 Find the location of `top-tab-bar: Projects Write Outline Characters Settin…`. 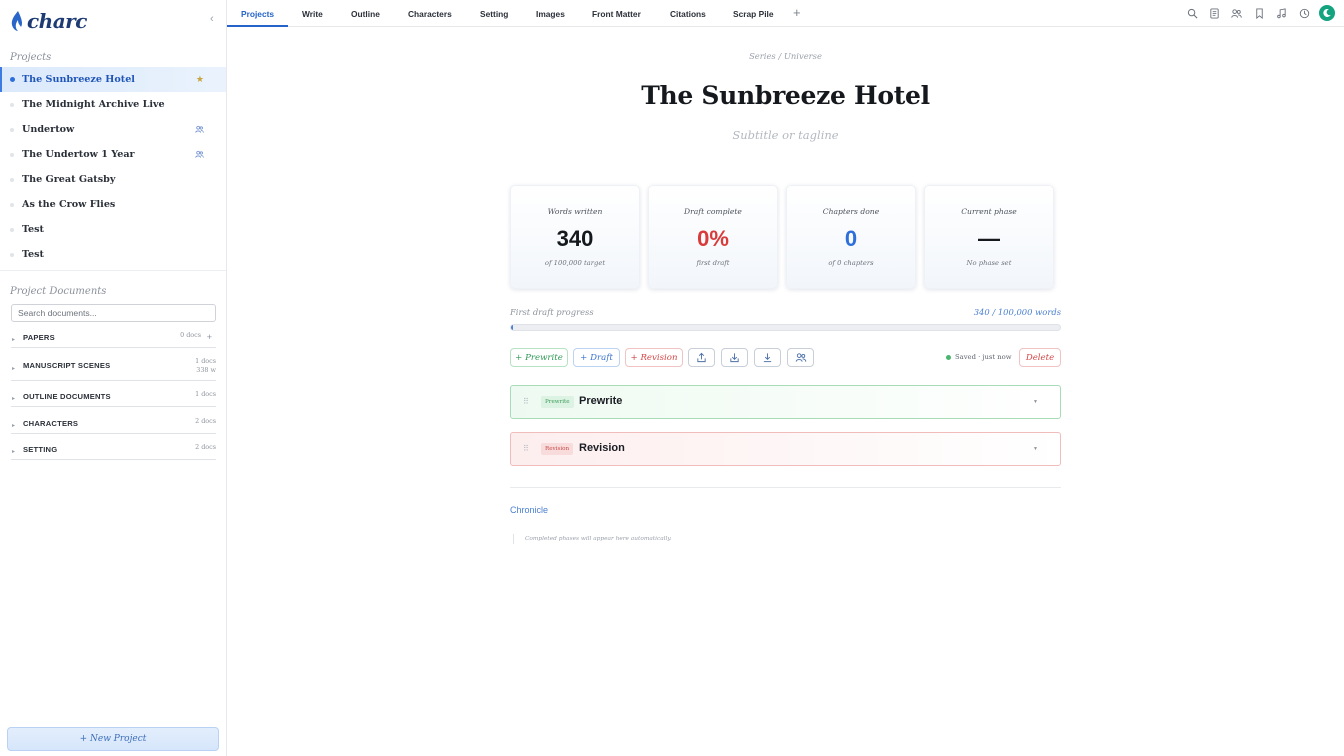

top-tab-bar: Projects Write Outline Characters Settin… is located at coordinates (785, 13).